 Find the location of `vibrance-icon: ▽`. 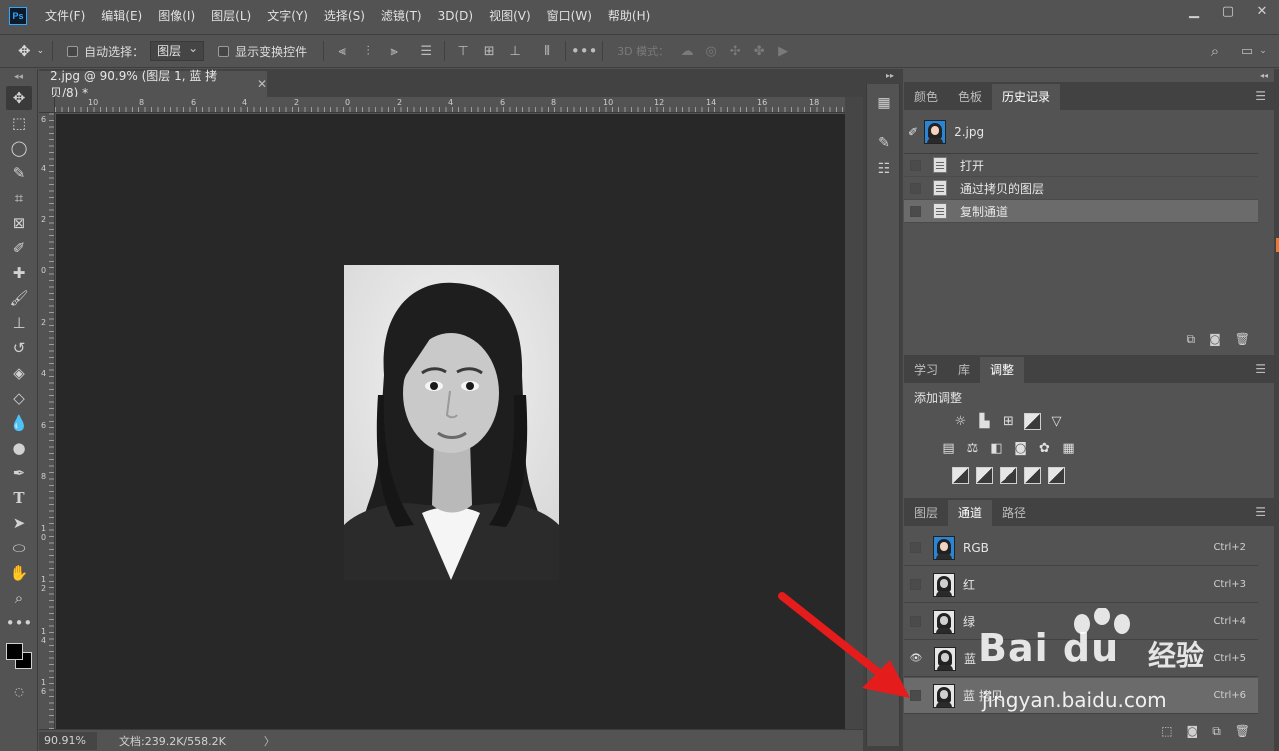

vibrance-icon: ▽ is located at coordinates (1056, 421).